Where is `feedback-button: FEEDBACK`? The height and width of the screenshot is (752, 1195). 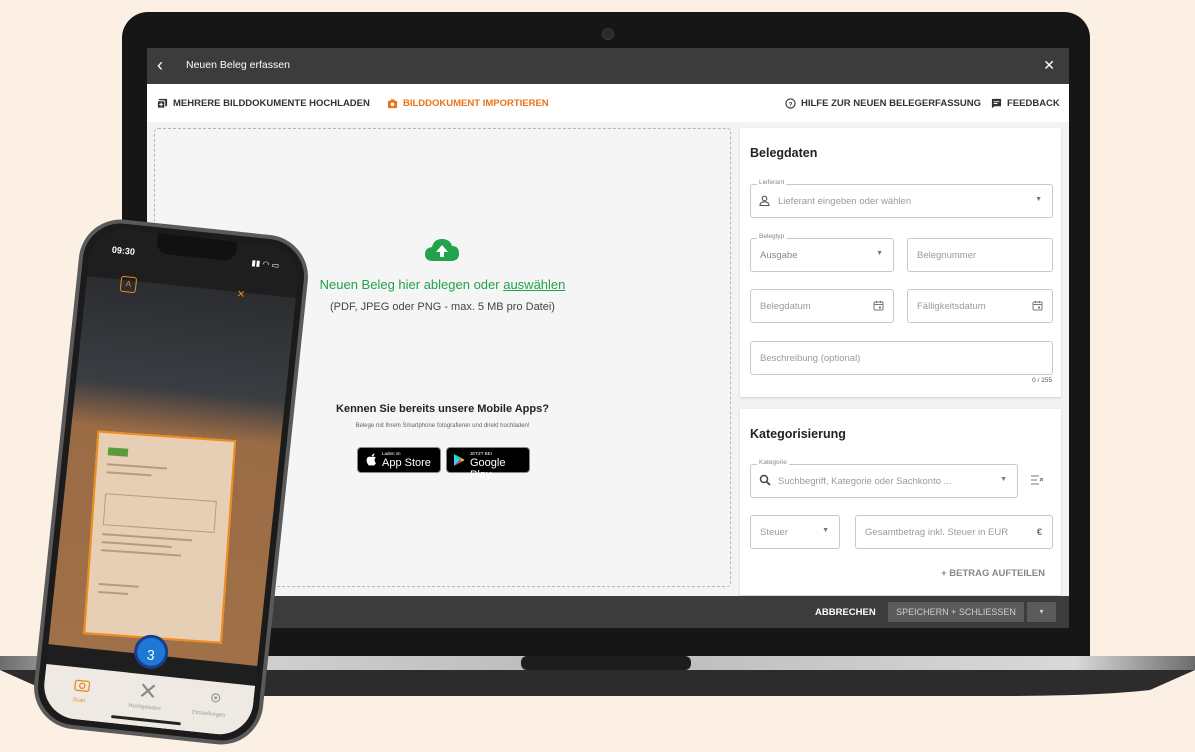
feedback-button: FEEDBACK is located at coordinates (1025, 103).